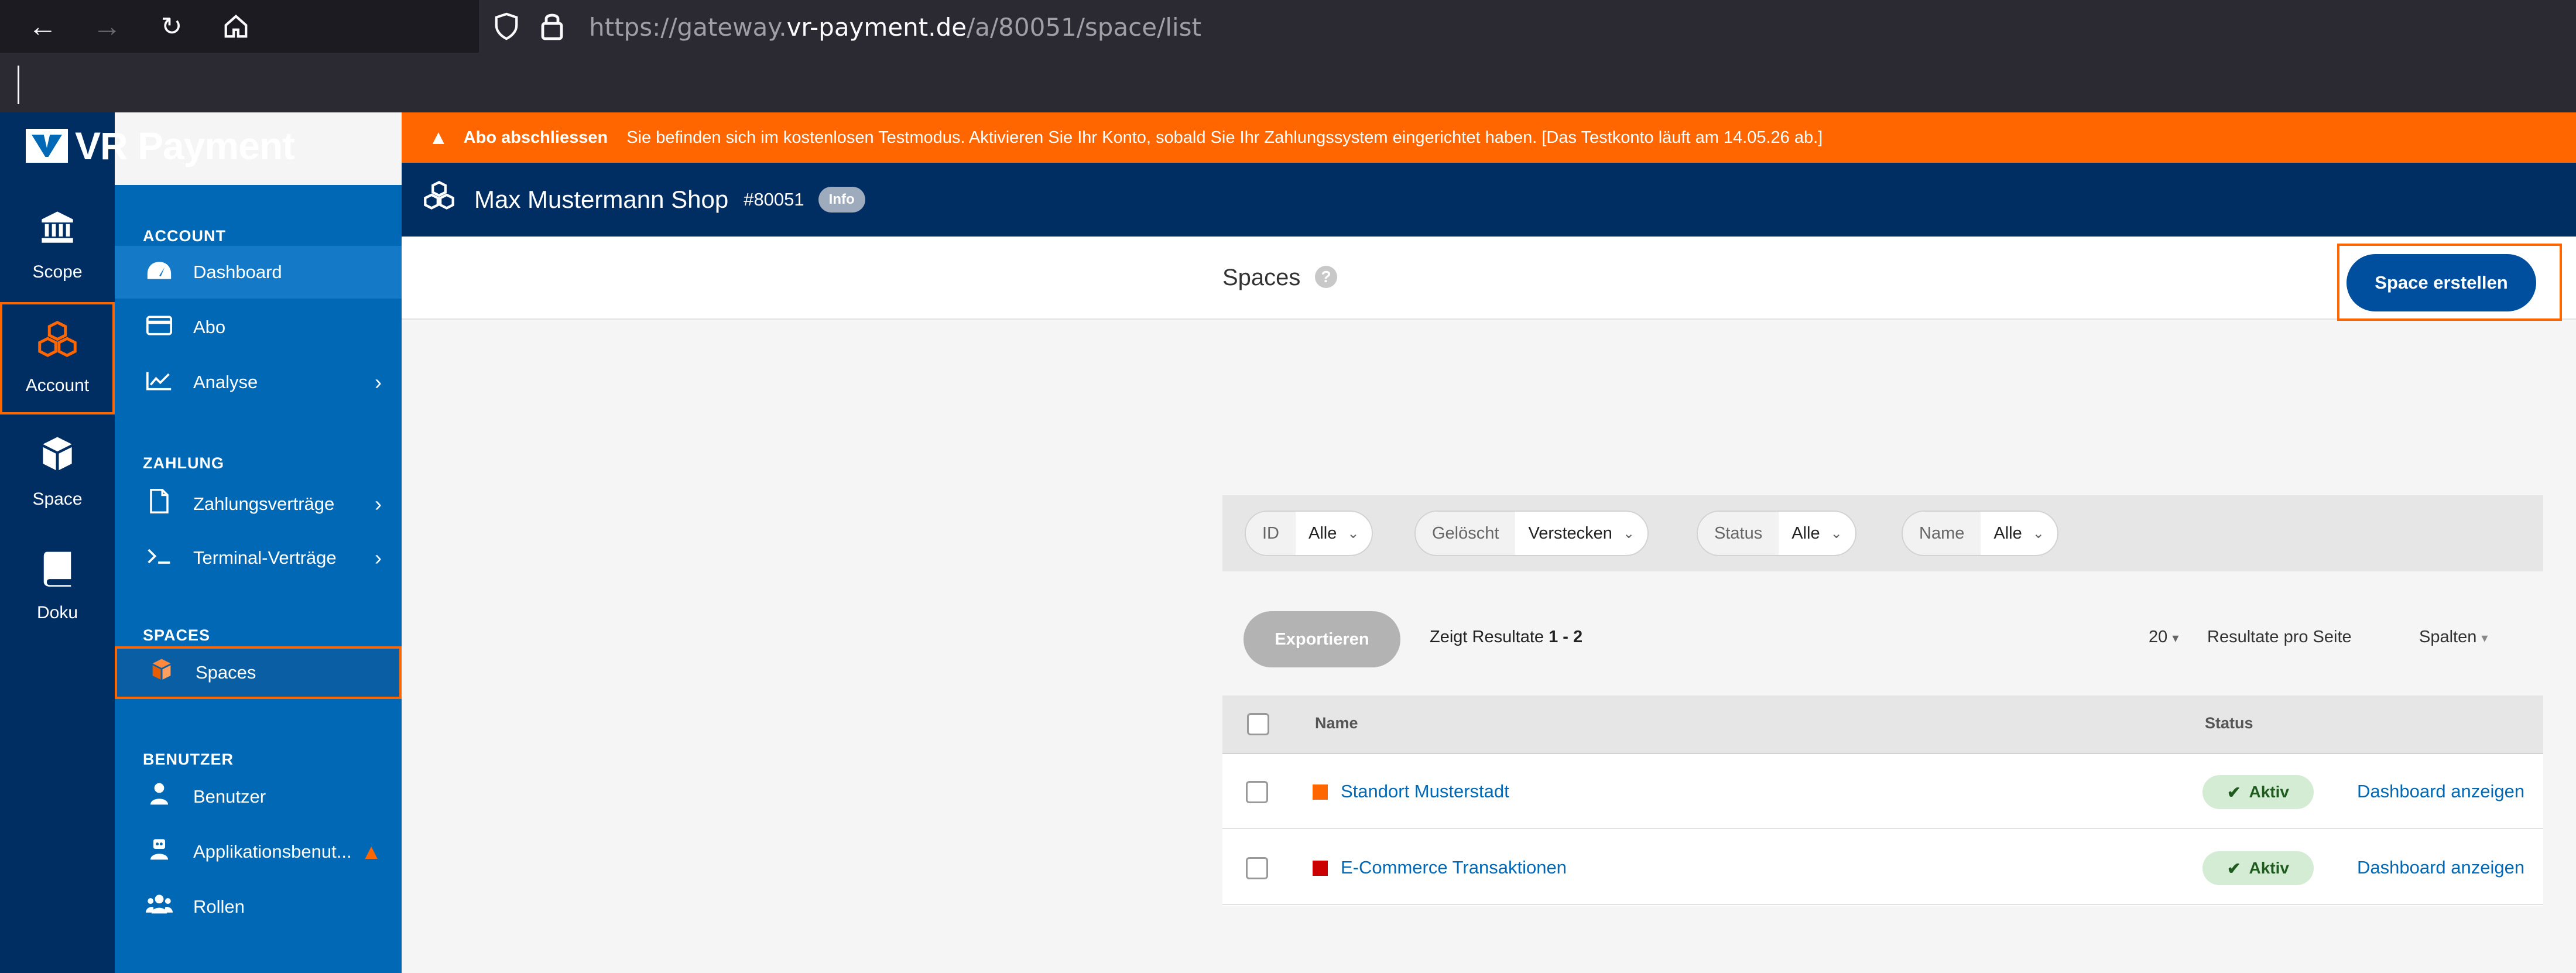  I want to click on sidebar-item-dashboard: Dashboard, so click(258, 272).